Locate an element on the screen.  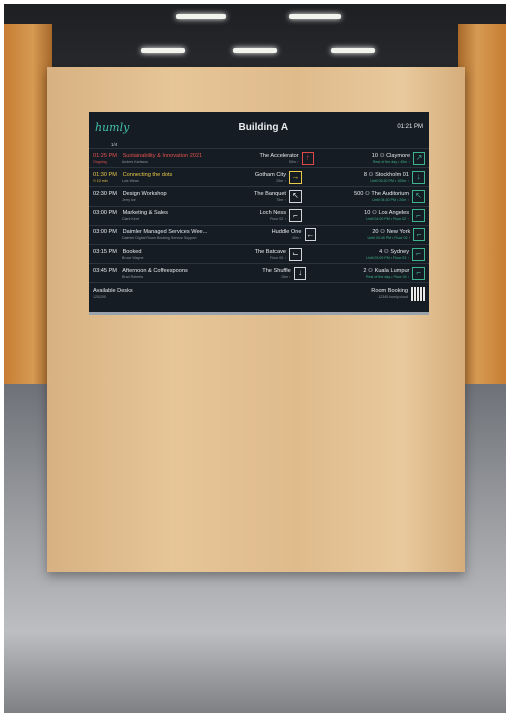
room-directions: 25m ↑ is located at coordinates (281, 180).